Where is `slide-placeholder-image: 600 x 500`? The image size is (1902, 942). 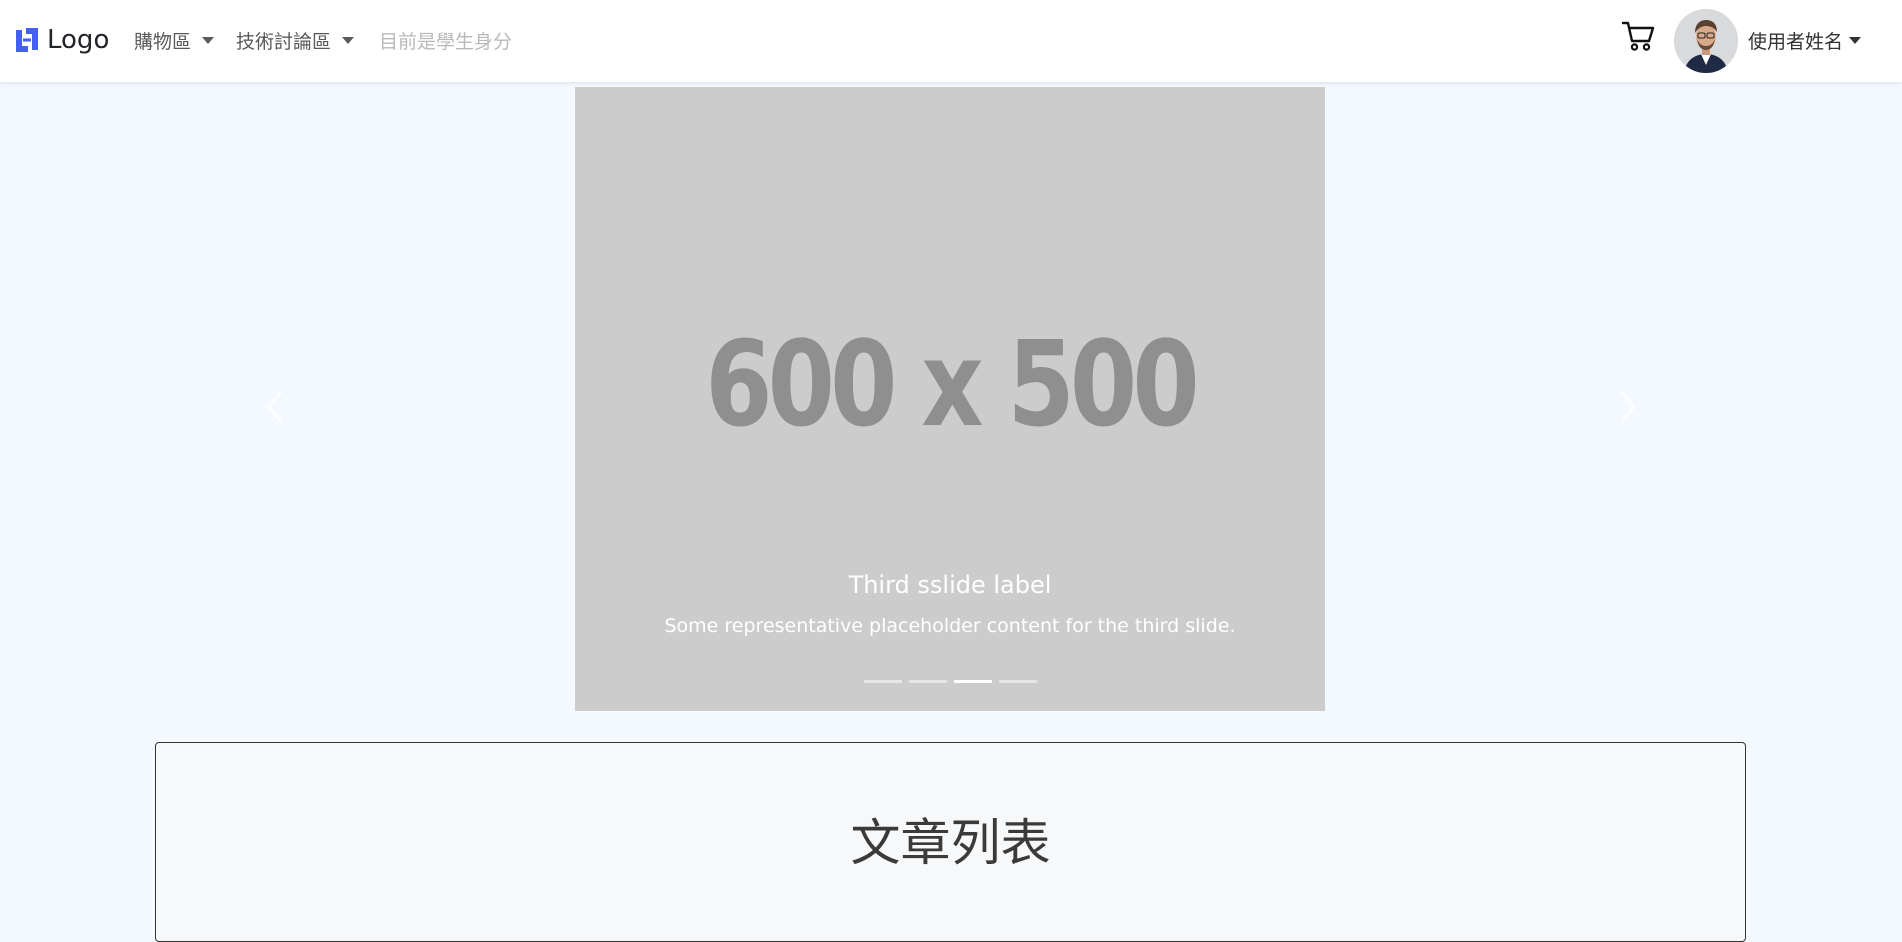 slide-placeholder-image: 600 x 500 is located at coordinates (952, 384).